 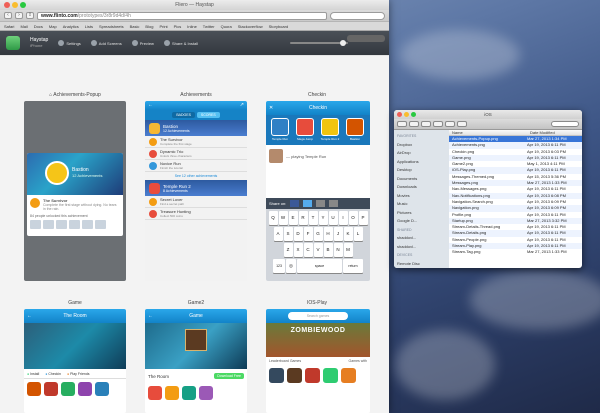 What do you see at coordinates (39, 43) in the screenshot?
I see `project-name: Haystap iPhone` at bounding box center [39, 43].